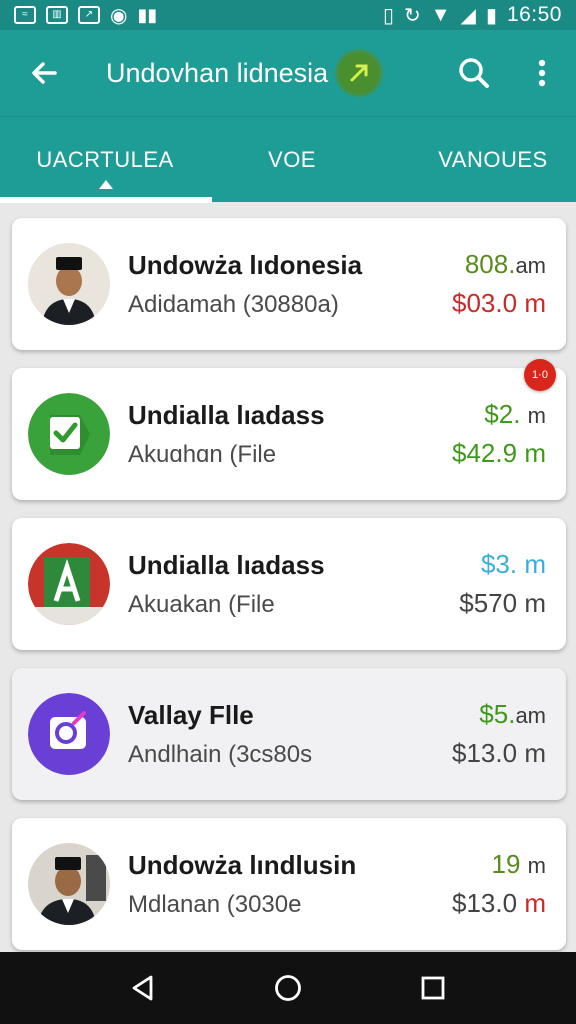  I want to click on title-badge, so click(359, 73).